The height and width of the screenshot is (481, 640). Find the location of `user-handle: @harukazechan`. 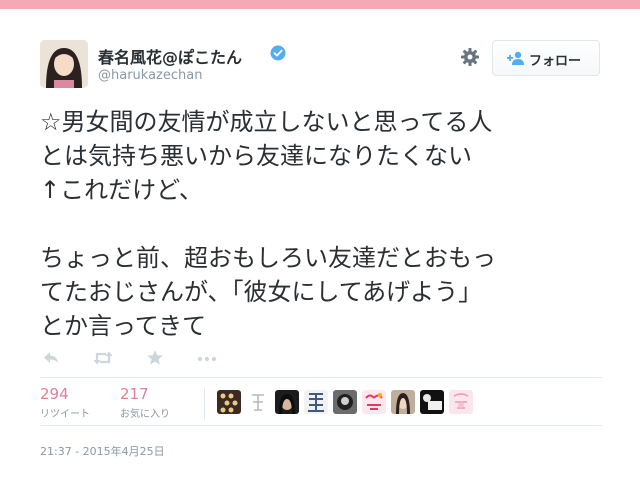

user-handle: @harukazechan is located at coordinates (150, 75).